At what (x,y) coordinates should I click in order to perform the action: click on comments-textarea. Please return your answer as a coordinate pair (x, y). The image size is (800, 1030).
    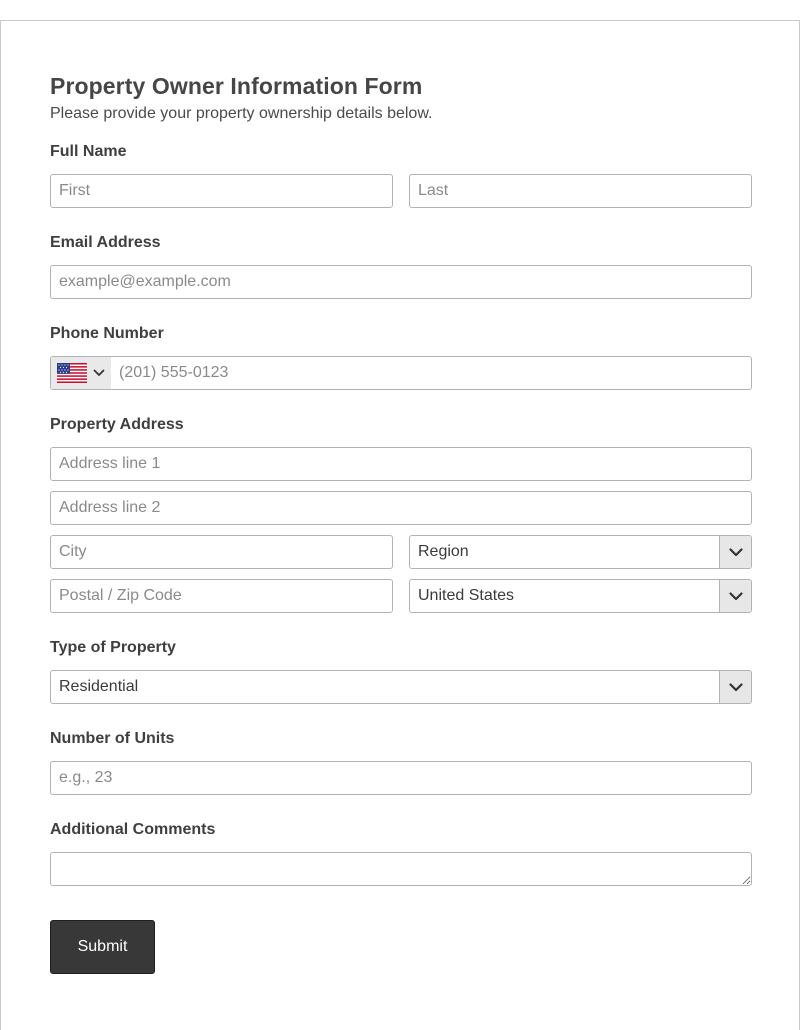
    Looking at the image, I should click on (401, 869).